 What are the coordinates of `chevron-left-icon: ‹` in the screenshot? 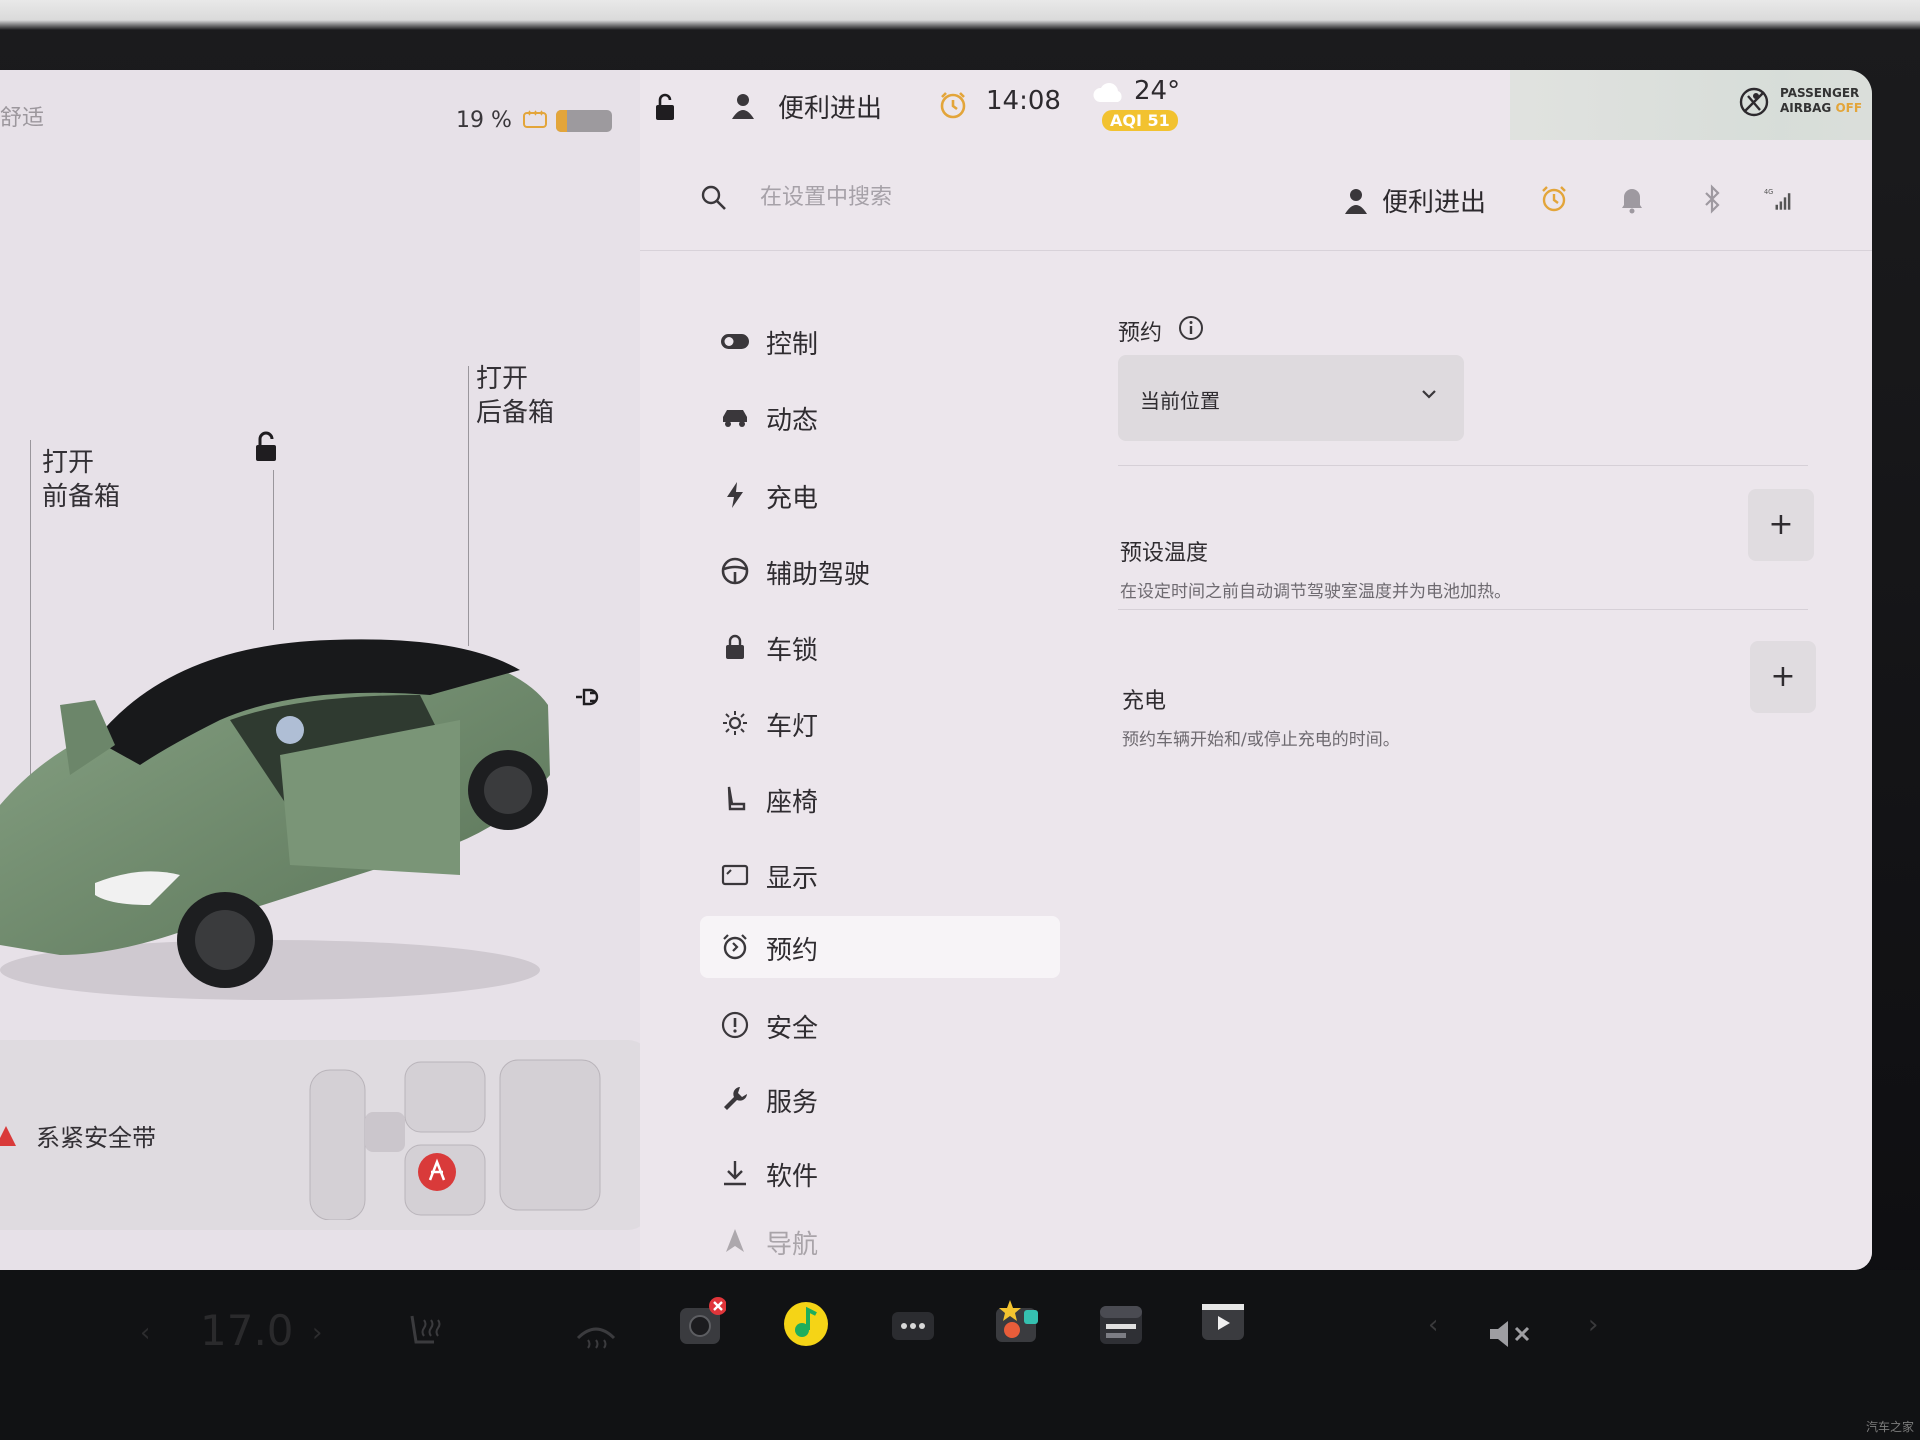 It's located at (145, 1333).